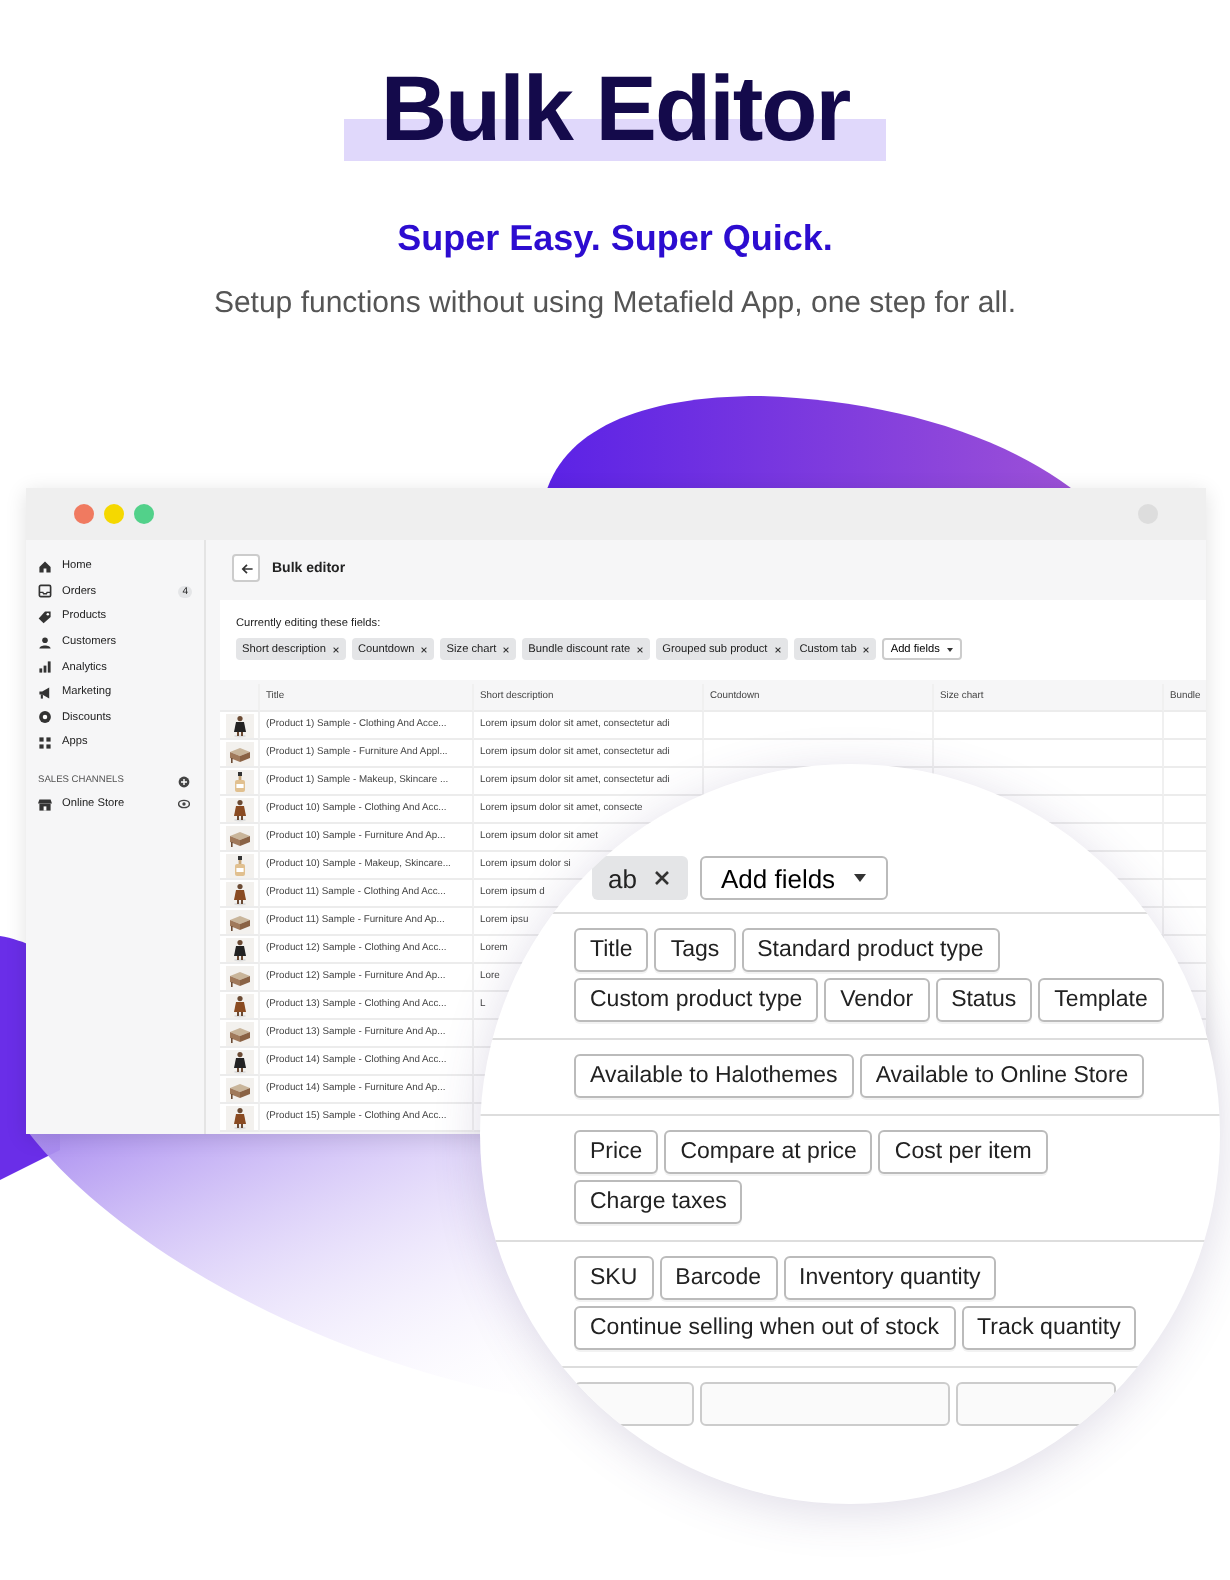 The width and height of the screenshot is (1230, 1580). I want to click on plus-circle-icon, so click(184, 781).